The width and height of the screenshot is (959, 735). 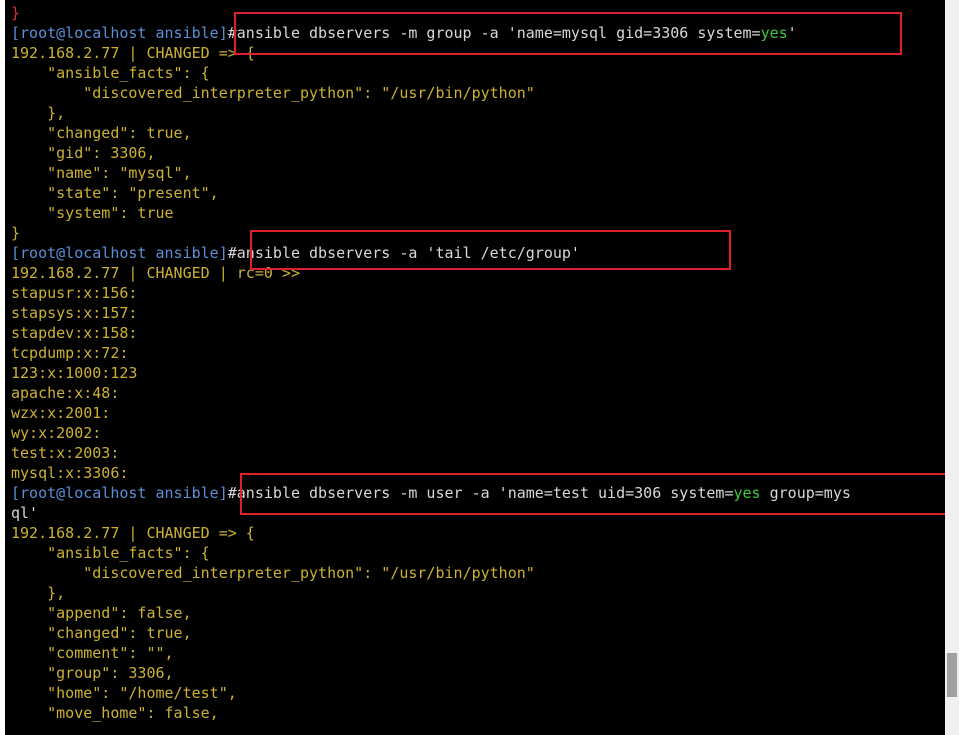 I want to click on terminal-text: "append": false,, so click(x=101, y=613).